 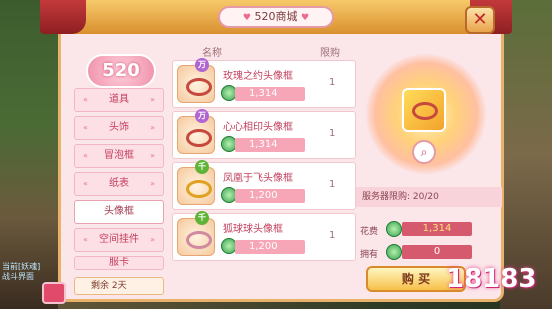 I want to click on window-title: ♥ 520商城 ♥, so click(x=276, y=17).